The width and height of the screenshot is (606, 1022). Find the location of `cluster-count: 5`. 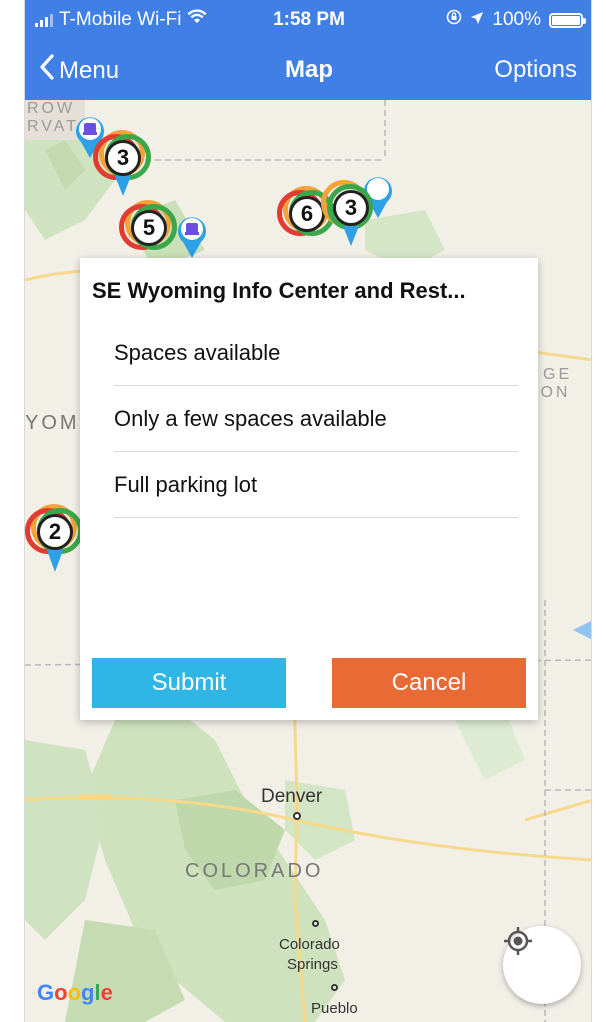

cluster-count: 5 is located at coordinates (149, 228).